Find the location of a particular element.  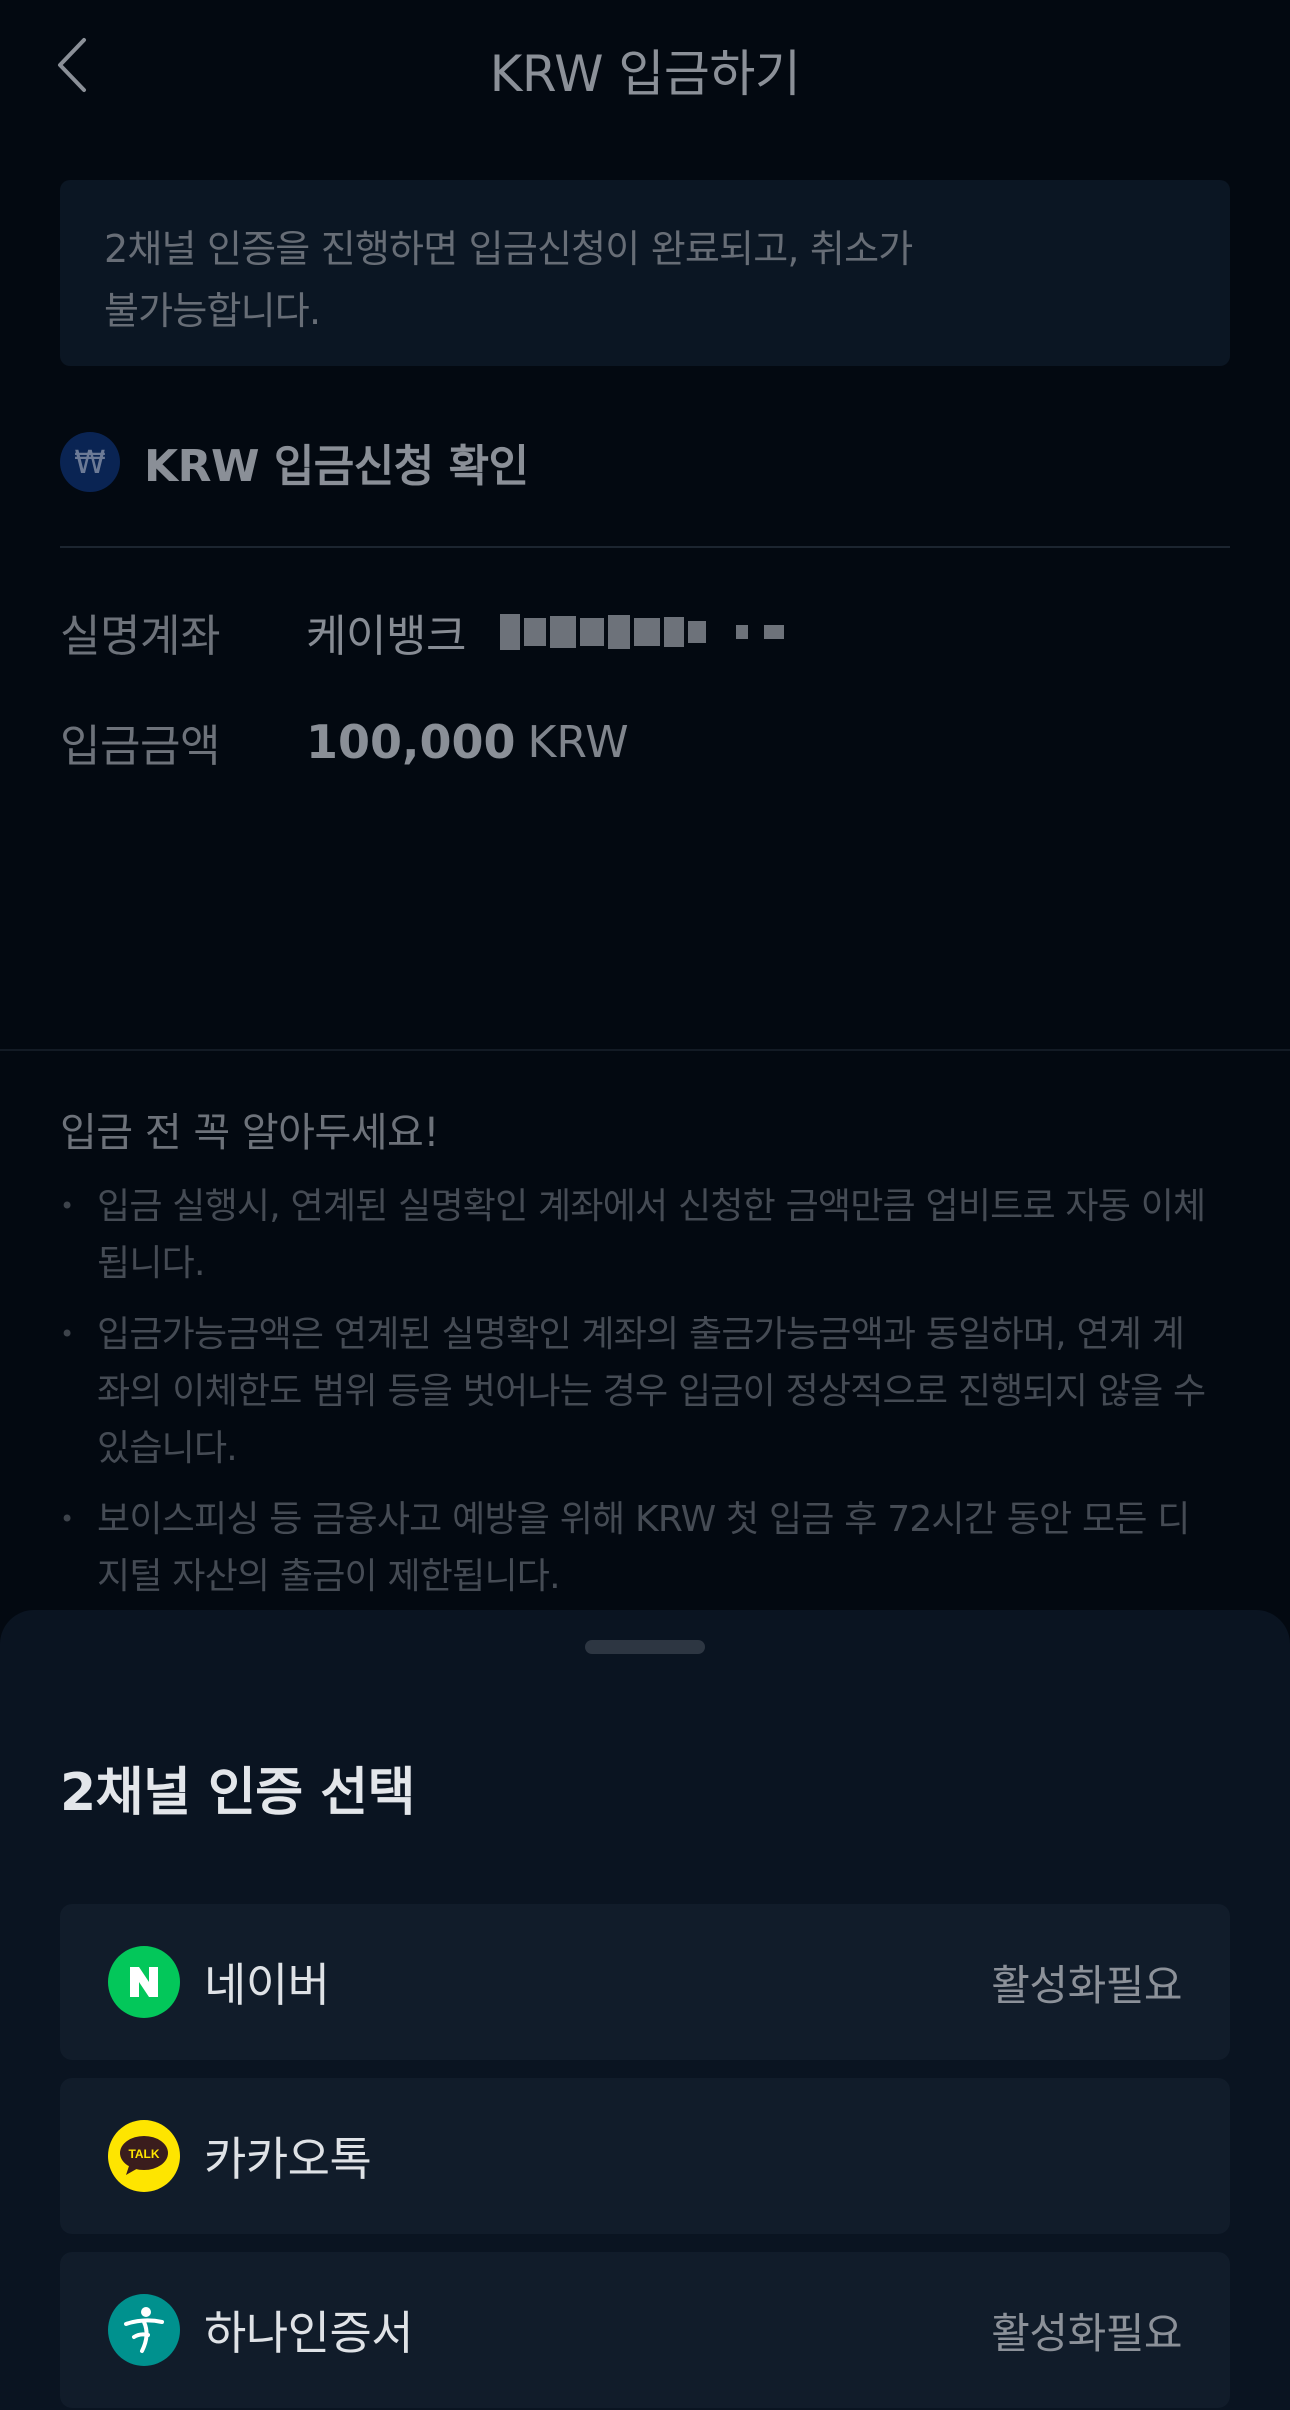

header: KRW 입금하기 is located at coordinates (645, 65).